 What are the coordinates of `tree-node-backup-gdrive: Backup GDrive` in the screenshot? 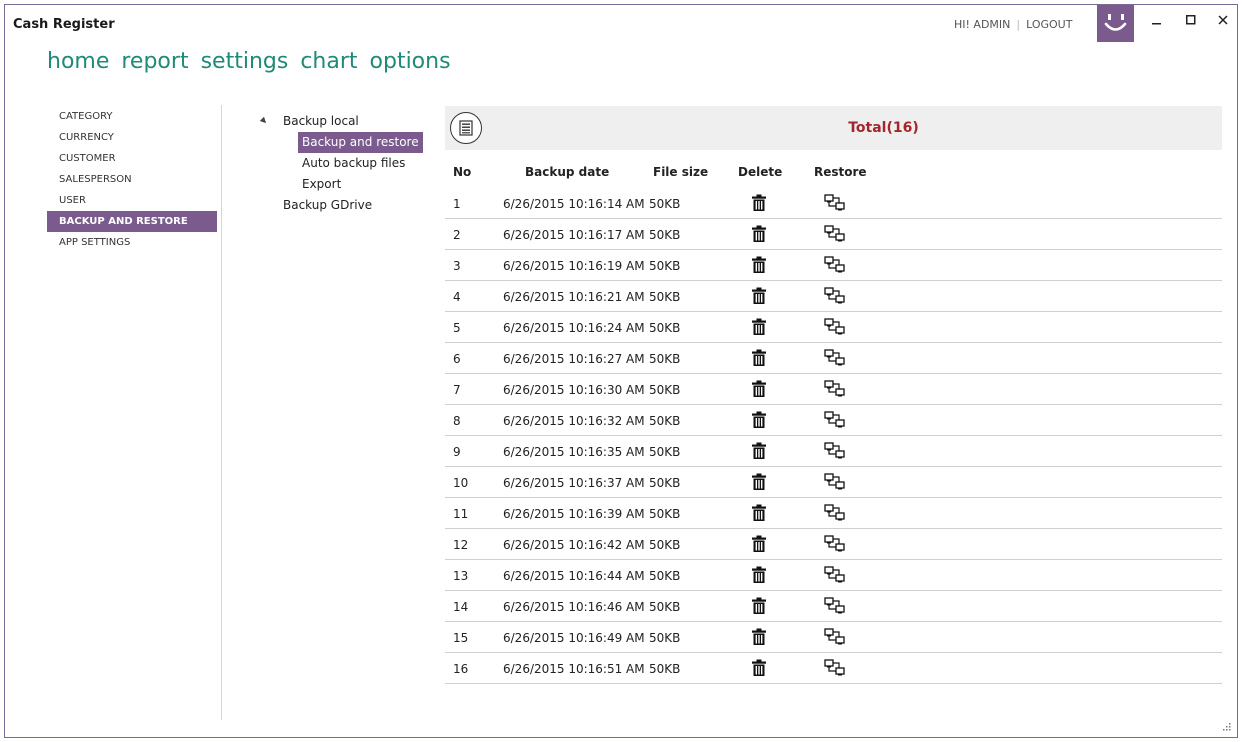 It's located at (327, 205).